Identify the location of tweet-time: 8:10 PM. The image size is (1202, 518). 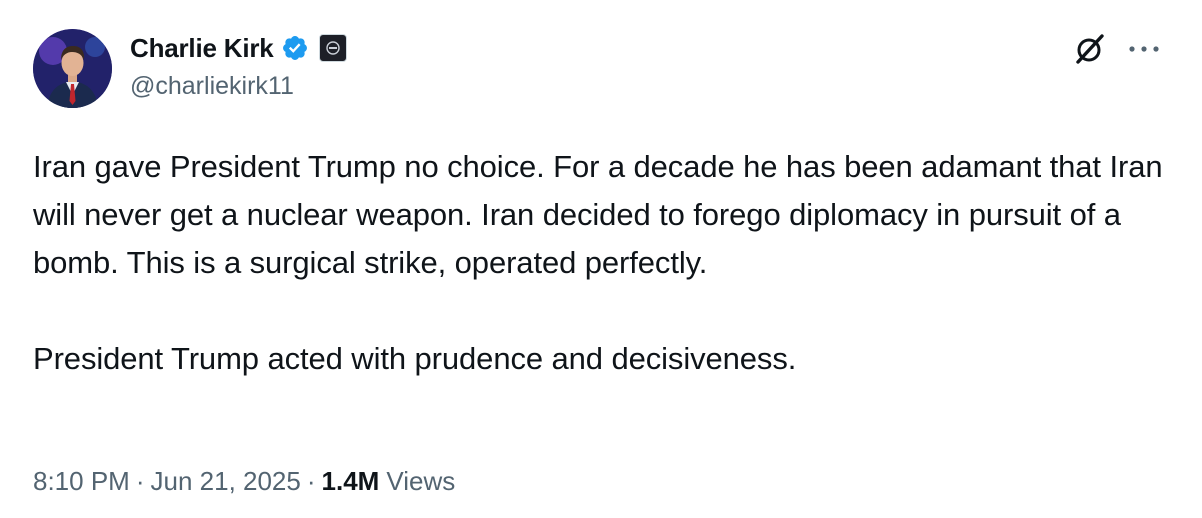
(81, 481).